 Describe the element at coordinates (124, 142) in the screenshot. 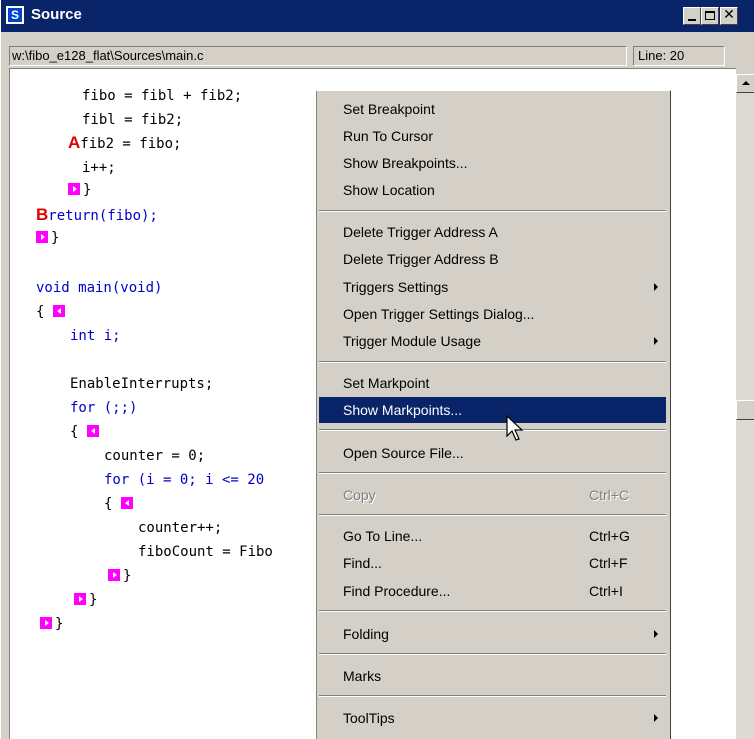

I see `code-line: Afib2 = fibo;` at that location.